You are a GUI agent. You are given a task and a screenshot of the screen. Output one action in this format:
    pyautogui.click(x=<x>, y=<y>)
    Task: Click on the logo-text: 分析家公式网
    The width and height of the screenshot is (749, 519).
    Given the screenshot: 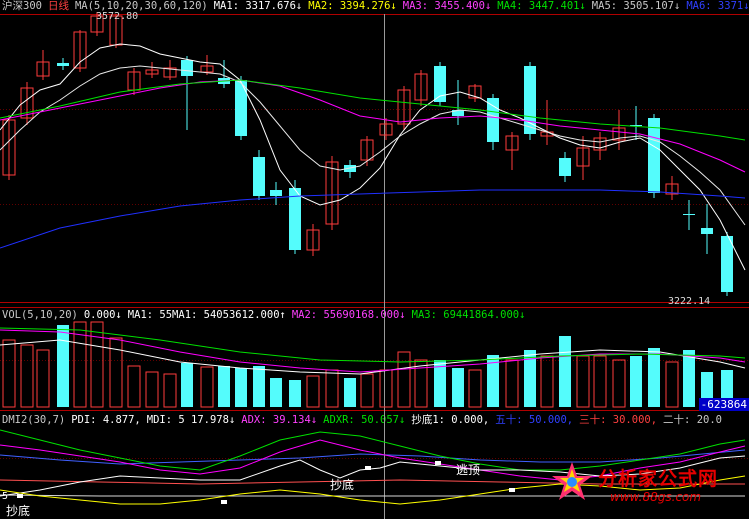 What is the action you would take?
    pyautogui.click(x=658, y=479)
    